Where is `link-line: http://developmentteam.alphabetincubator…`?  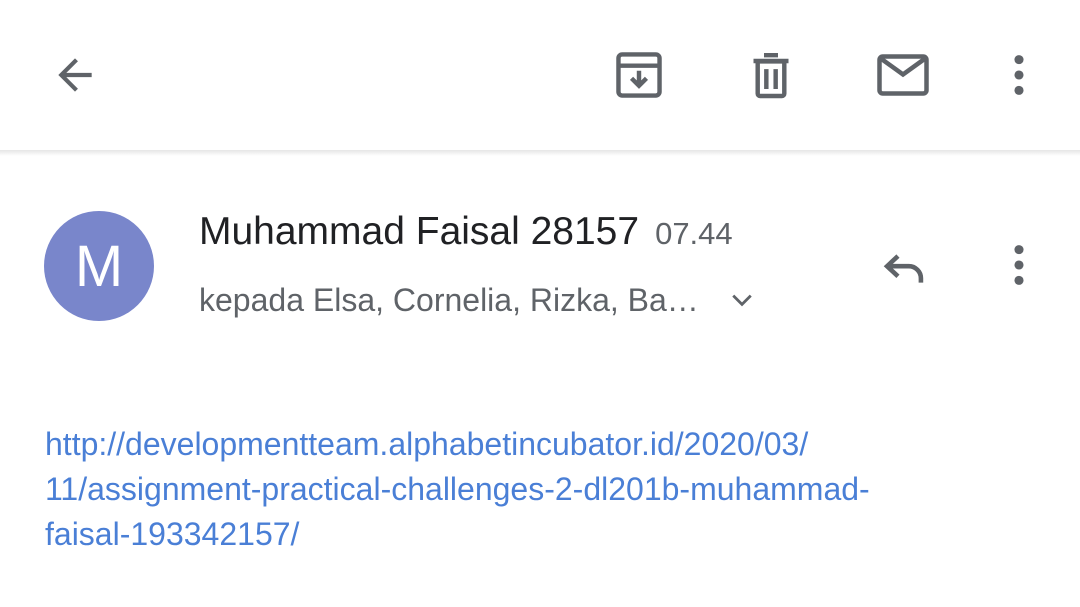 link-line: http://developmentteam.alphabetincubator… is located at coordinates (427, 444).